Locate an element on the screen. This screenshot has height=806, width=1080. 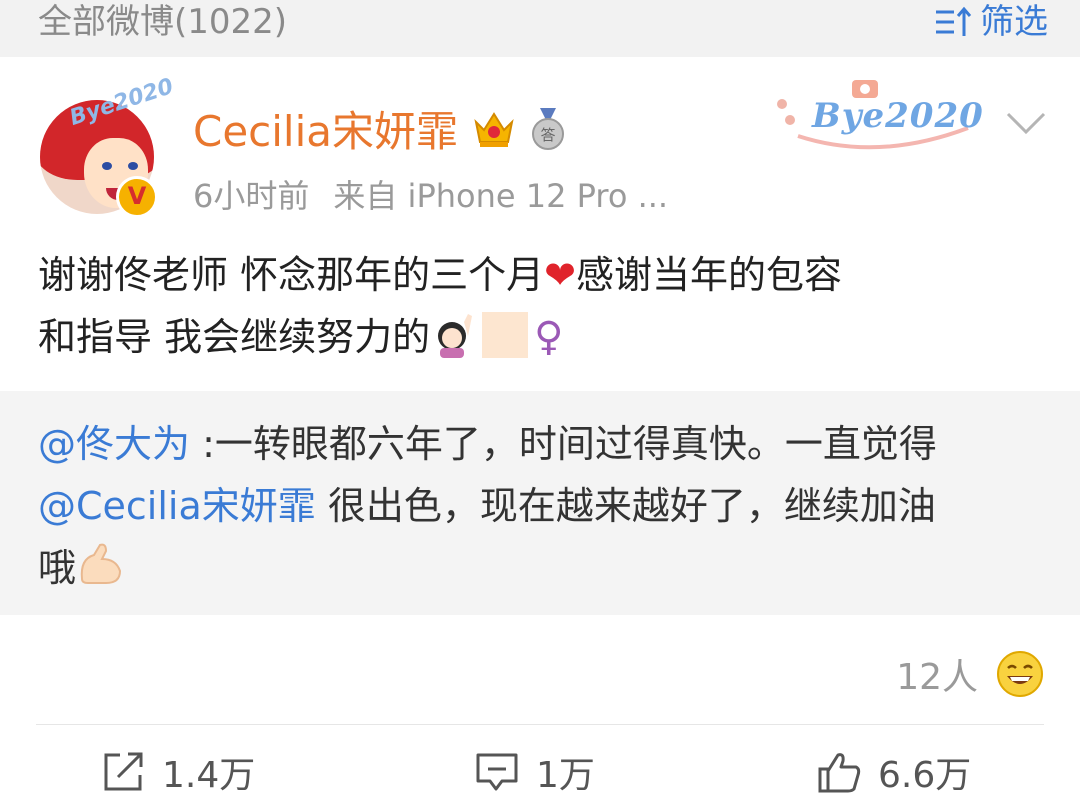
username: Cecilia宋妍霏 is located at coordinates (325, 132).